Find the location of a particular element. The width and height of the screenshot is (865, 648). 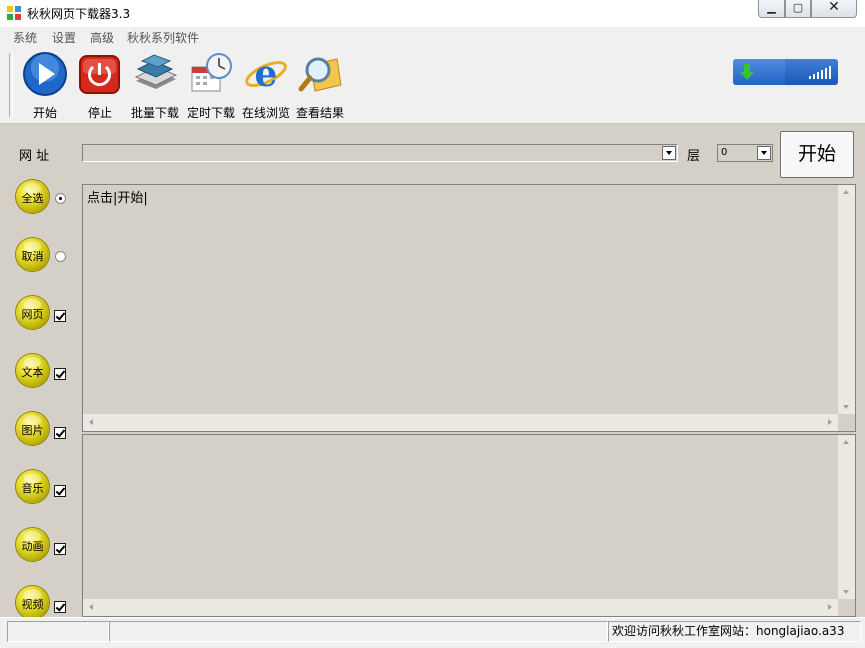

menu-bar: 系统 设置 高级 秋秋系列软件 is located at coordinates (432, 37).